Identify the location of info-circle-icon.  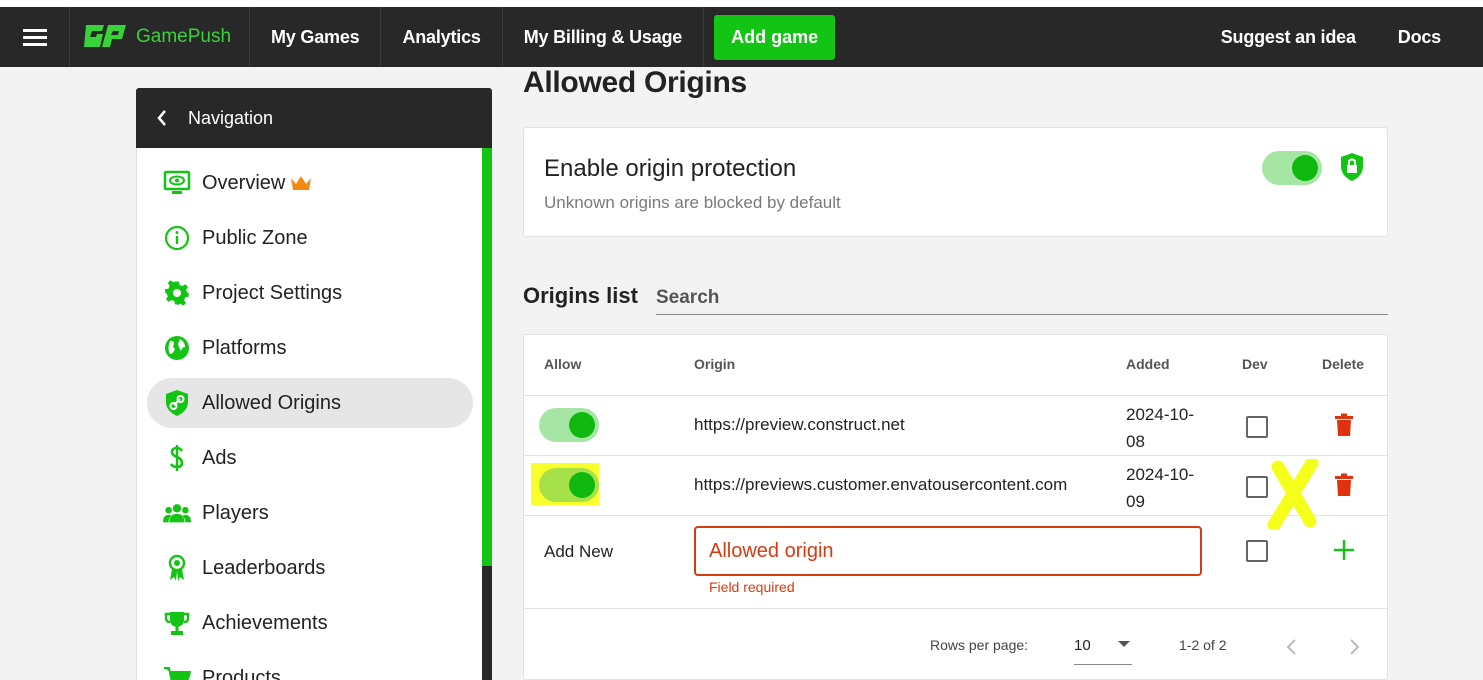
(177, 238).